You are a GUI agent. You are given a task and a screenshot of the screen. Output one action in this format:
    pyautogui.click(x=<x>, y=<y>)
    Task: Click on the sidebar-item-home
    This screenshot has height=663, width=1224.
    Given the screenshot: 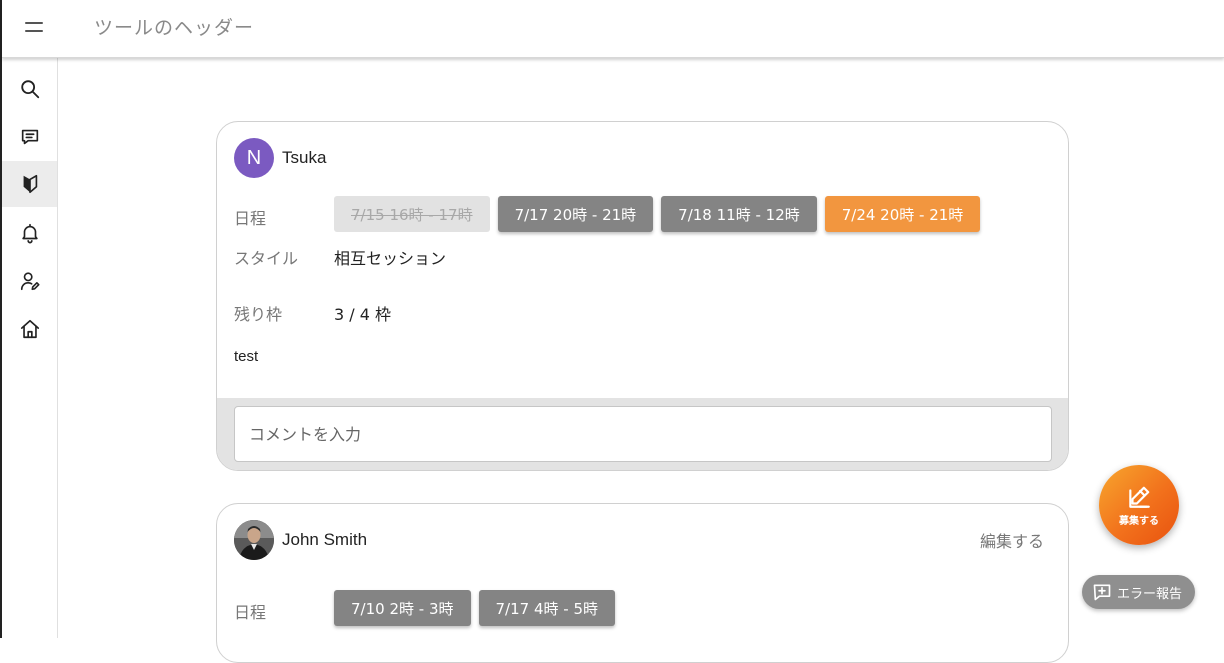 What is the action you would take?
    pyautogui.click(x=29, y=329)
    